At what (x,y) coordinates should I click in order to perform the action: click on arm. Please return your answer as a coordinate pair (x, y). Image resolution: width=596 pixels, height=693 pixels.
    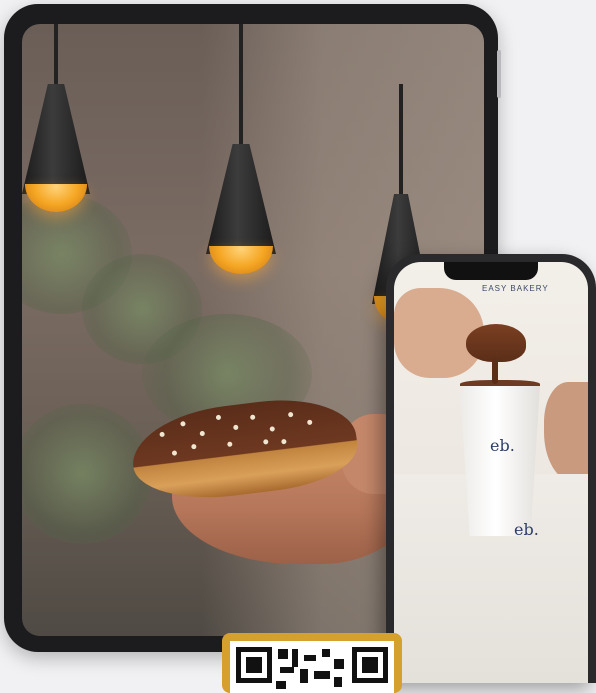
    Looking at the image, I should click on (566, 432).